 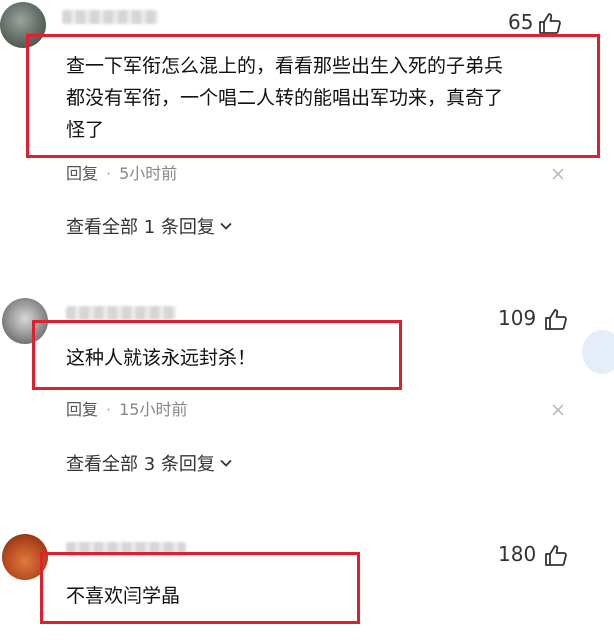 What do you see at coordinates (153, 409) in the screenshot?
I see `timestamp: 15小时前` at bounding box center [153, 409].